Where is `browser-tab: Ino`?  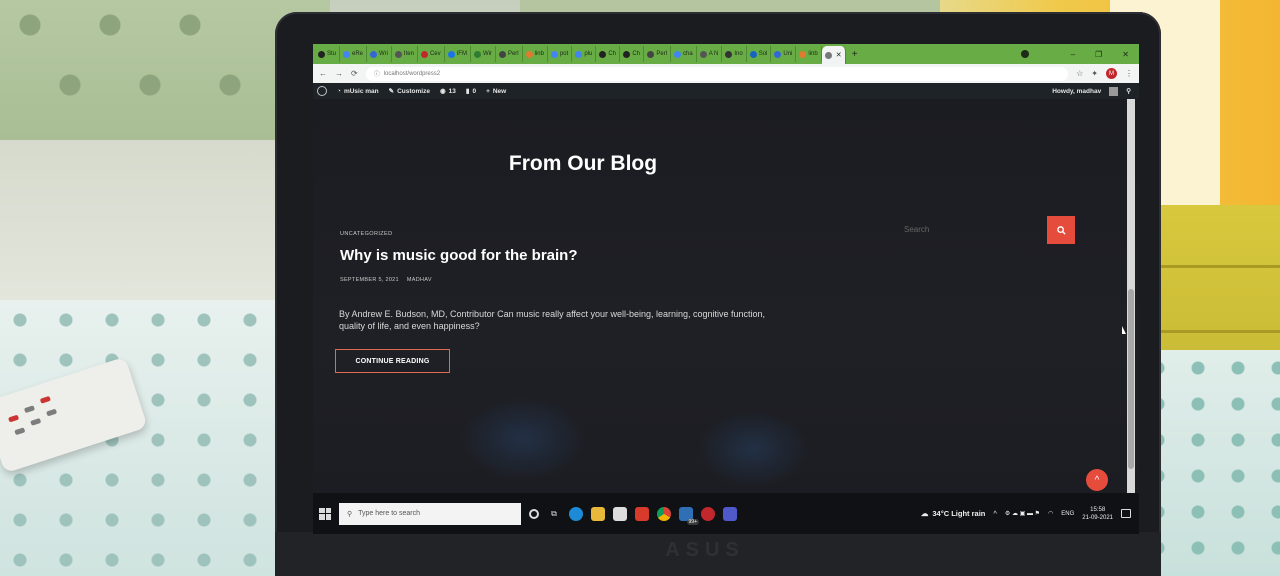 browser-tab: Ino is located at coordinates (734, 54).